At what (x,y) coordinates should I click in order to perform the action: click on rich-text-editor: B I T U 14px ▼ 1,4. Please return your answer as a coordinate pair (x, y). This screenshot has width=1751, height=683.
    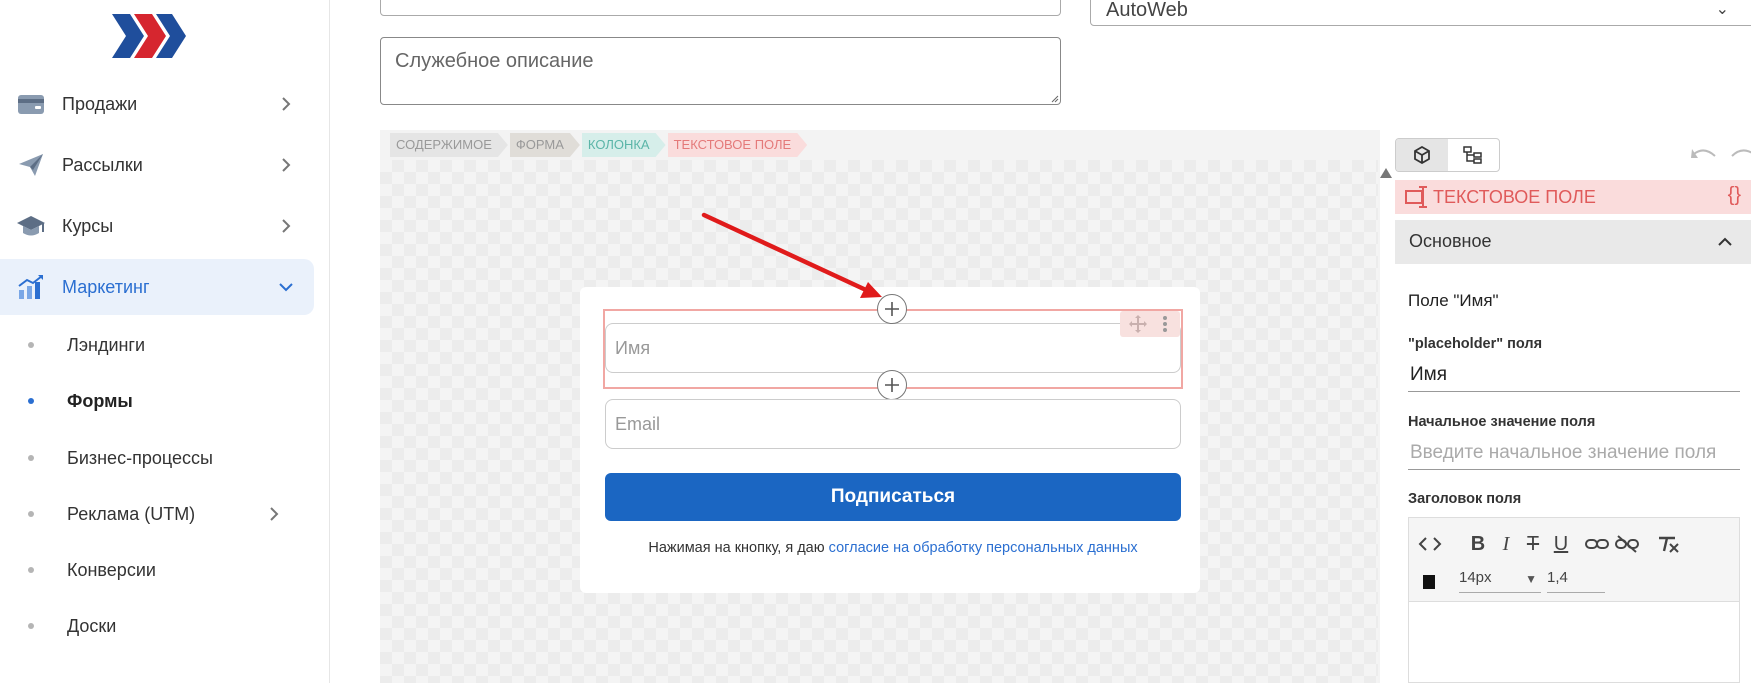
    Looking at the image, I should click on (1574, 600).